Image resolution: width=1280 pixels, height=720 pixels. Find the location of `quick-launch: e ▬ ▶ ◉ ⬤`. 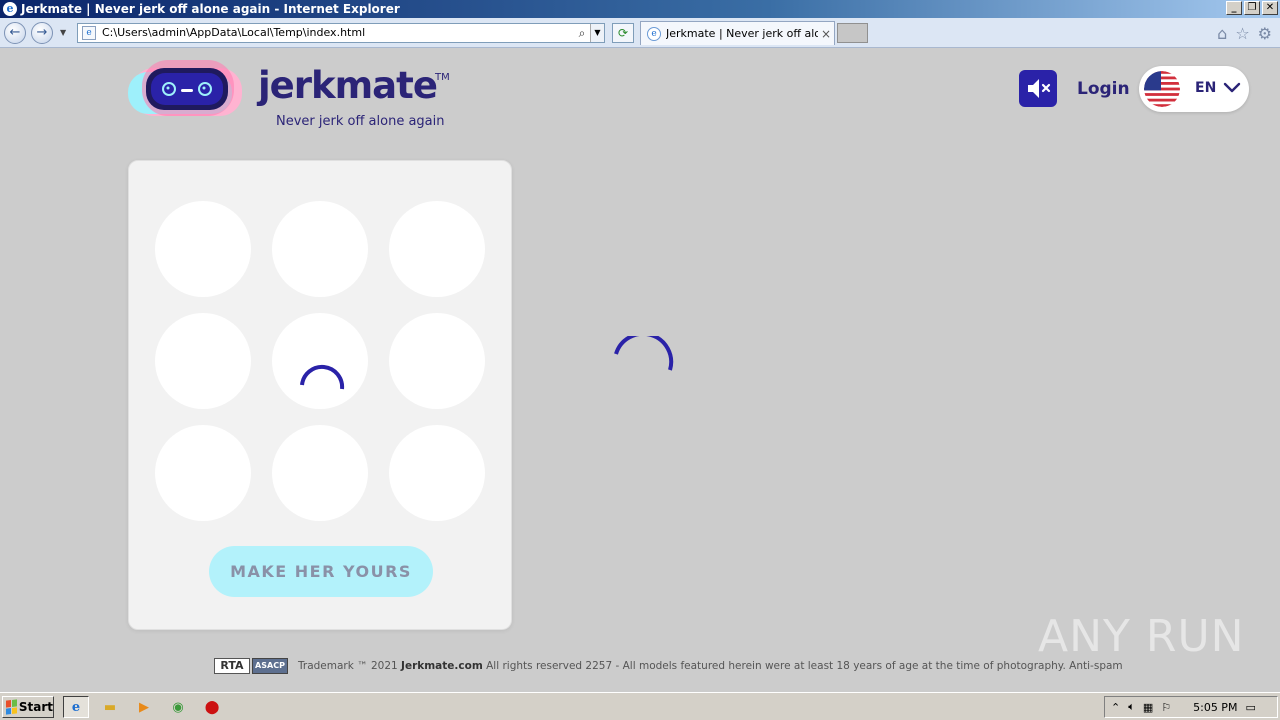

quick-launch: e ▬ ▶ ◉ ⬤ is located at coordinates (144, 707).